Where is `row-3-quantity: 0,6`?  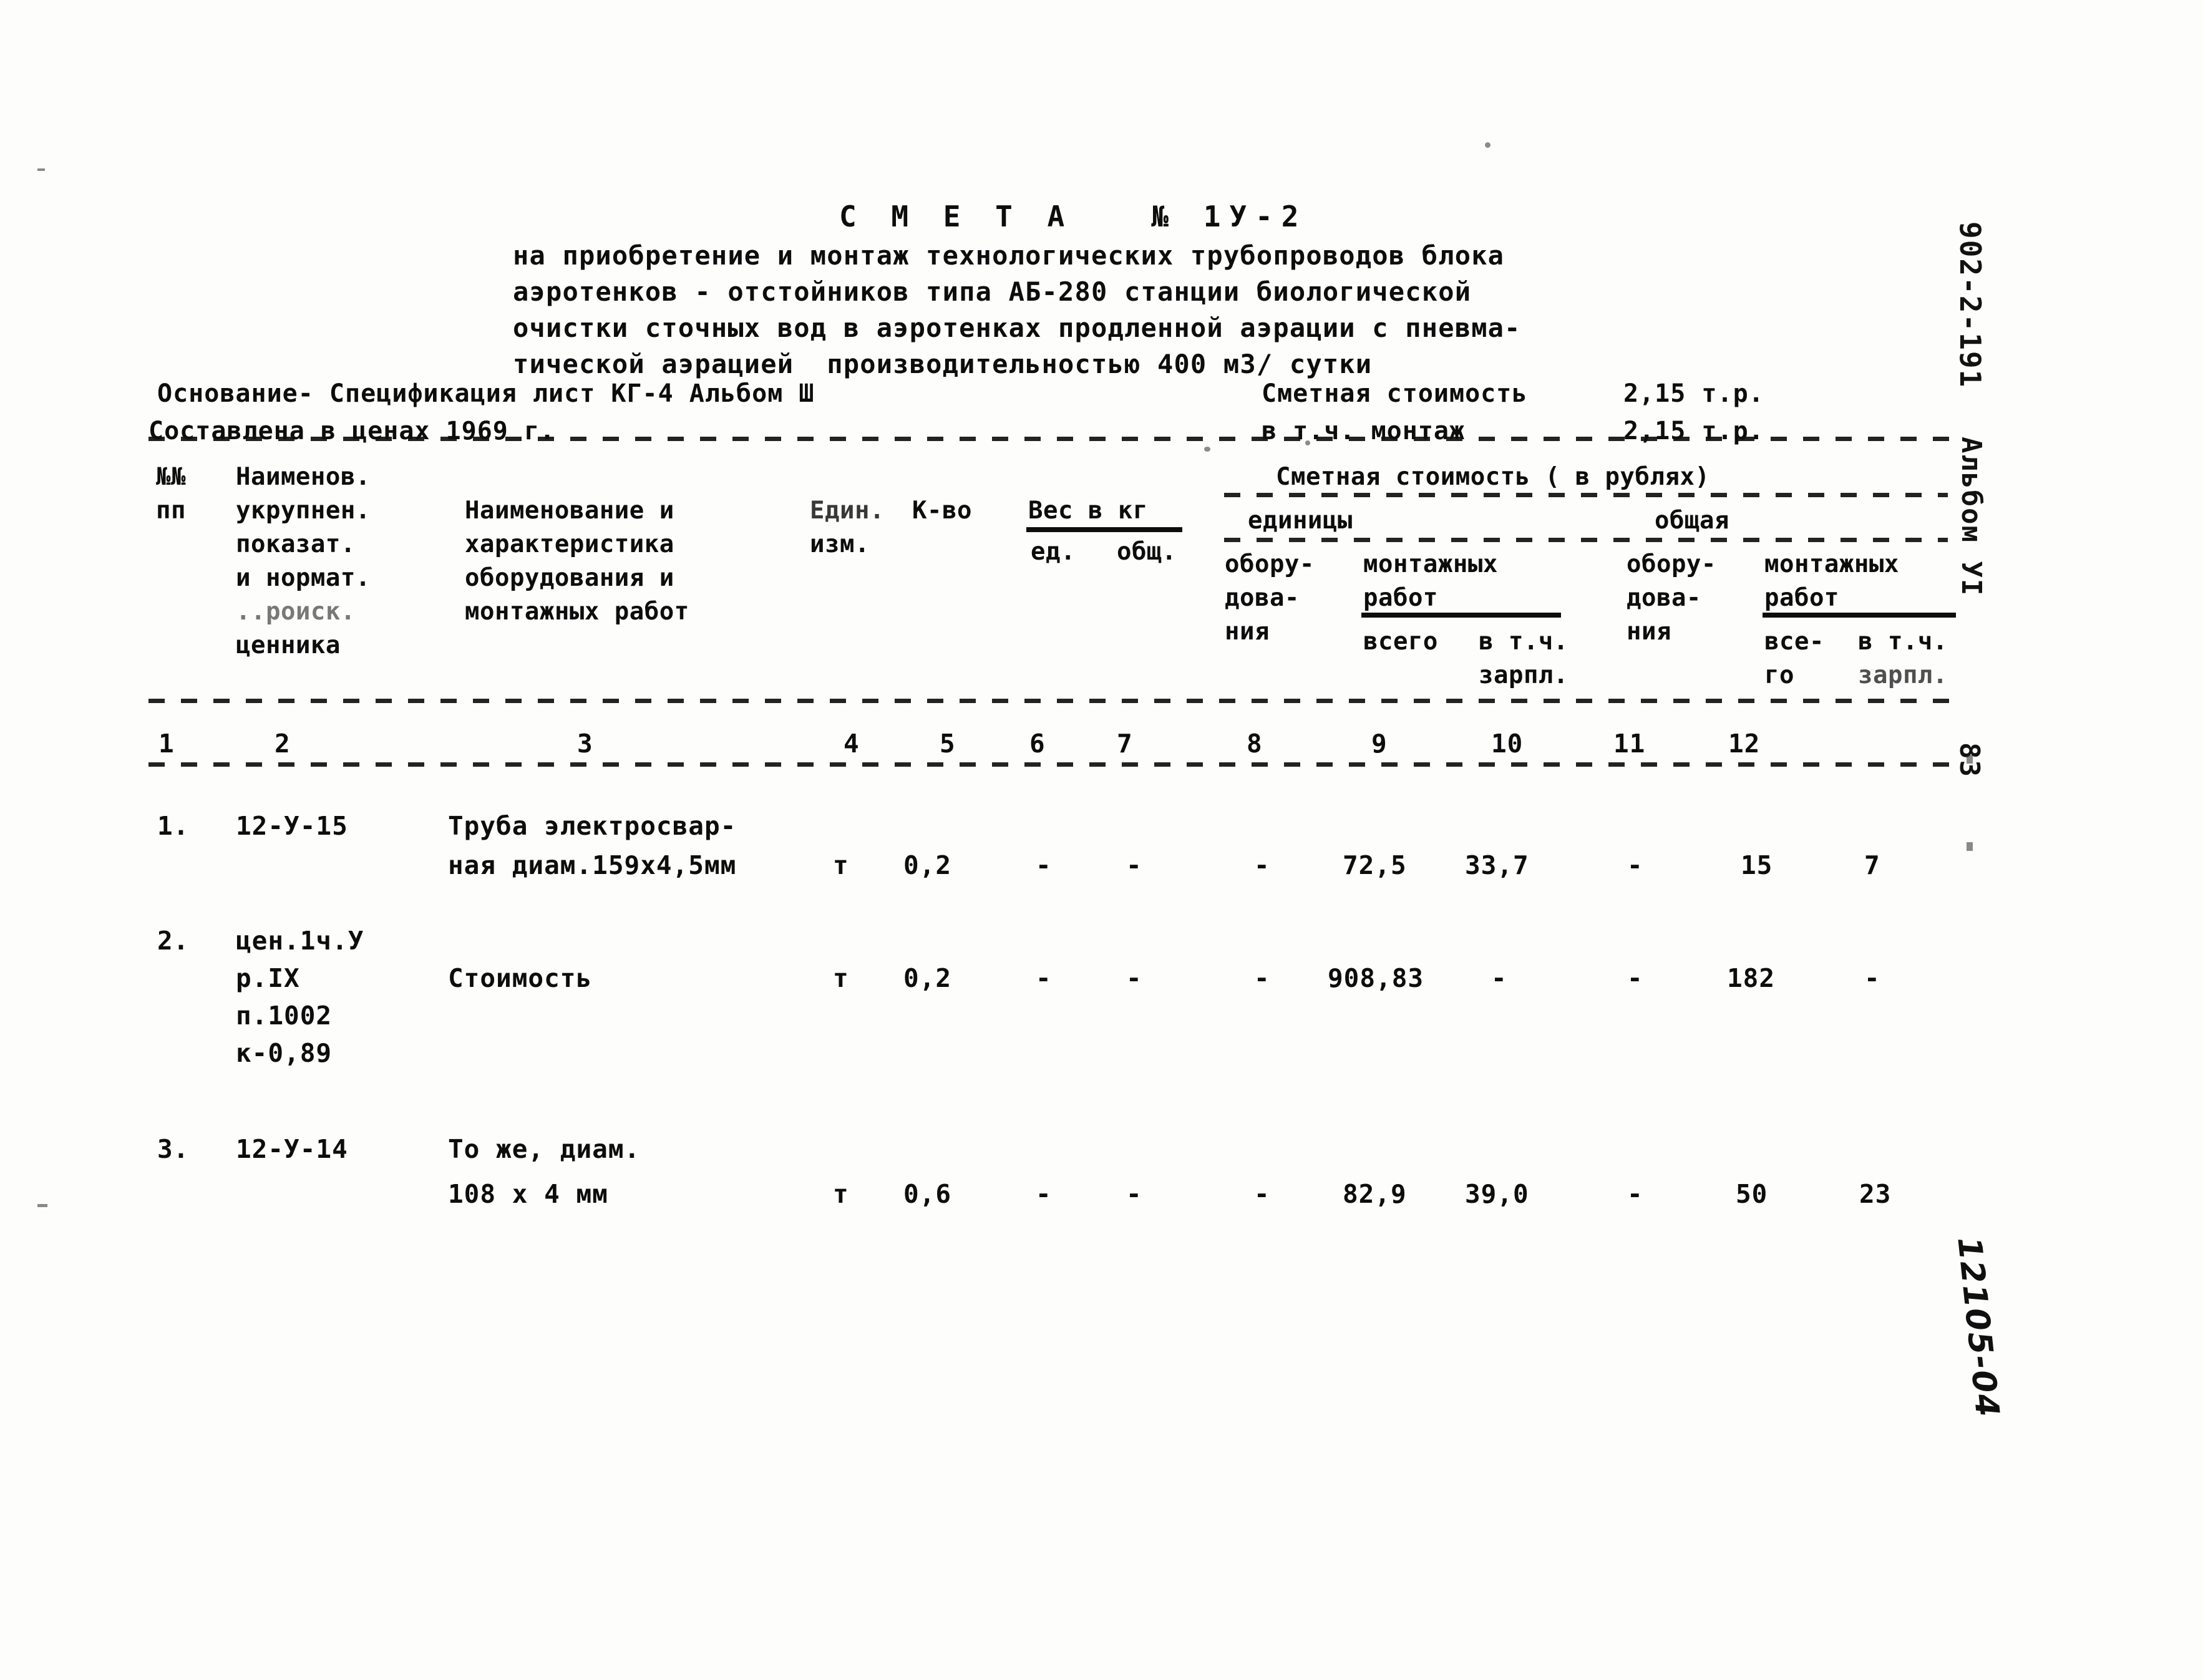 row-3-quantity: 0,6 is located at coordinates (927, 1194).